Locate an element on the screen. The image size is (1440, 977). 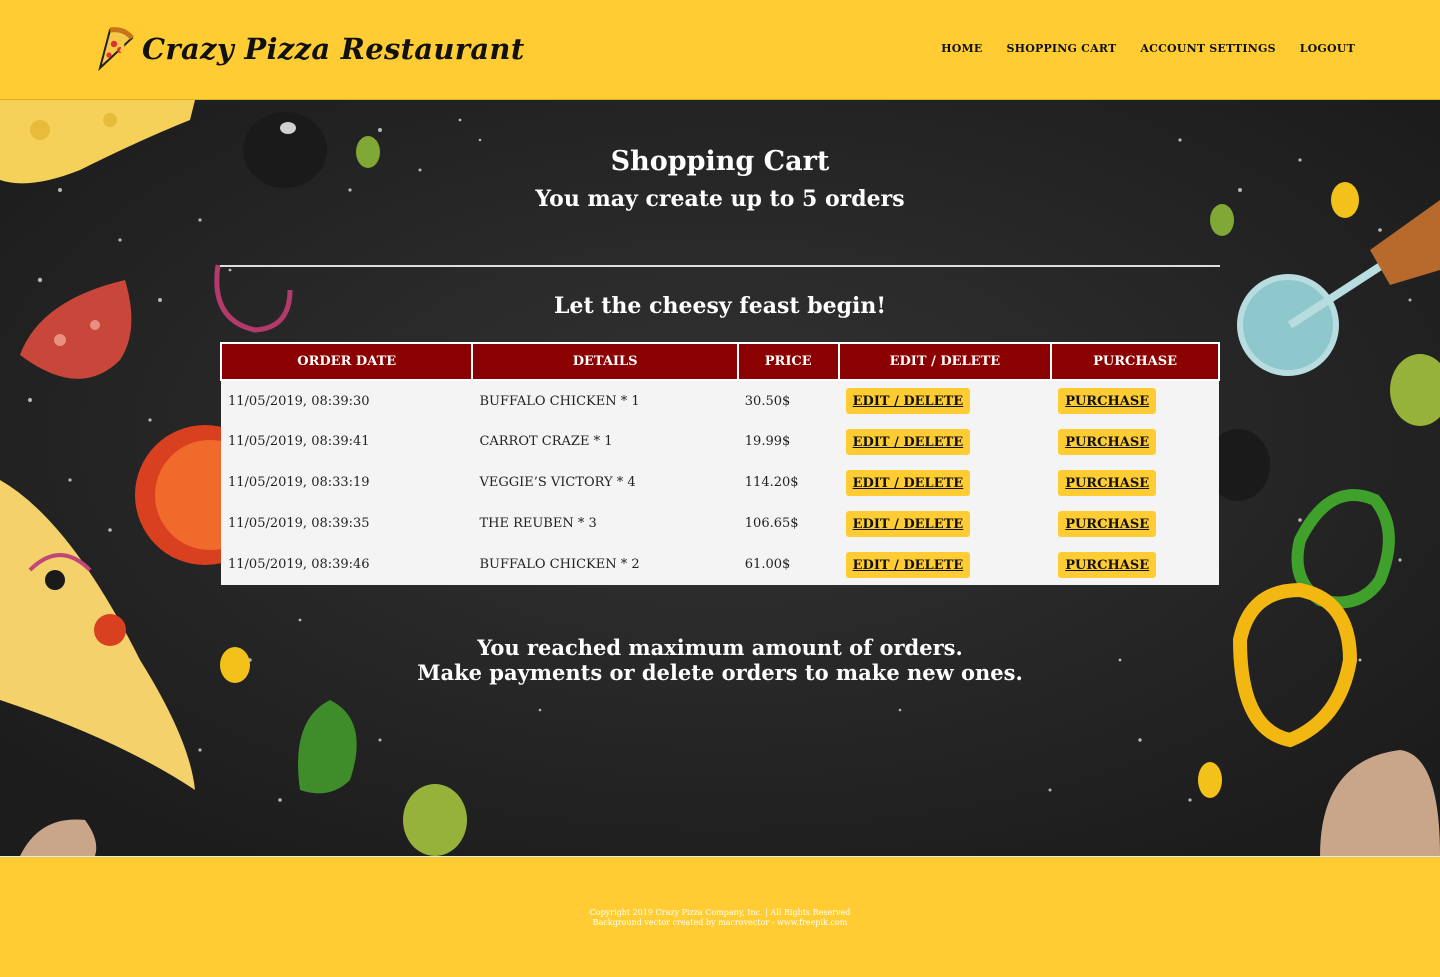
col-price: PRICE is located at coordinates (788, 361).